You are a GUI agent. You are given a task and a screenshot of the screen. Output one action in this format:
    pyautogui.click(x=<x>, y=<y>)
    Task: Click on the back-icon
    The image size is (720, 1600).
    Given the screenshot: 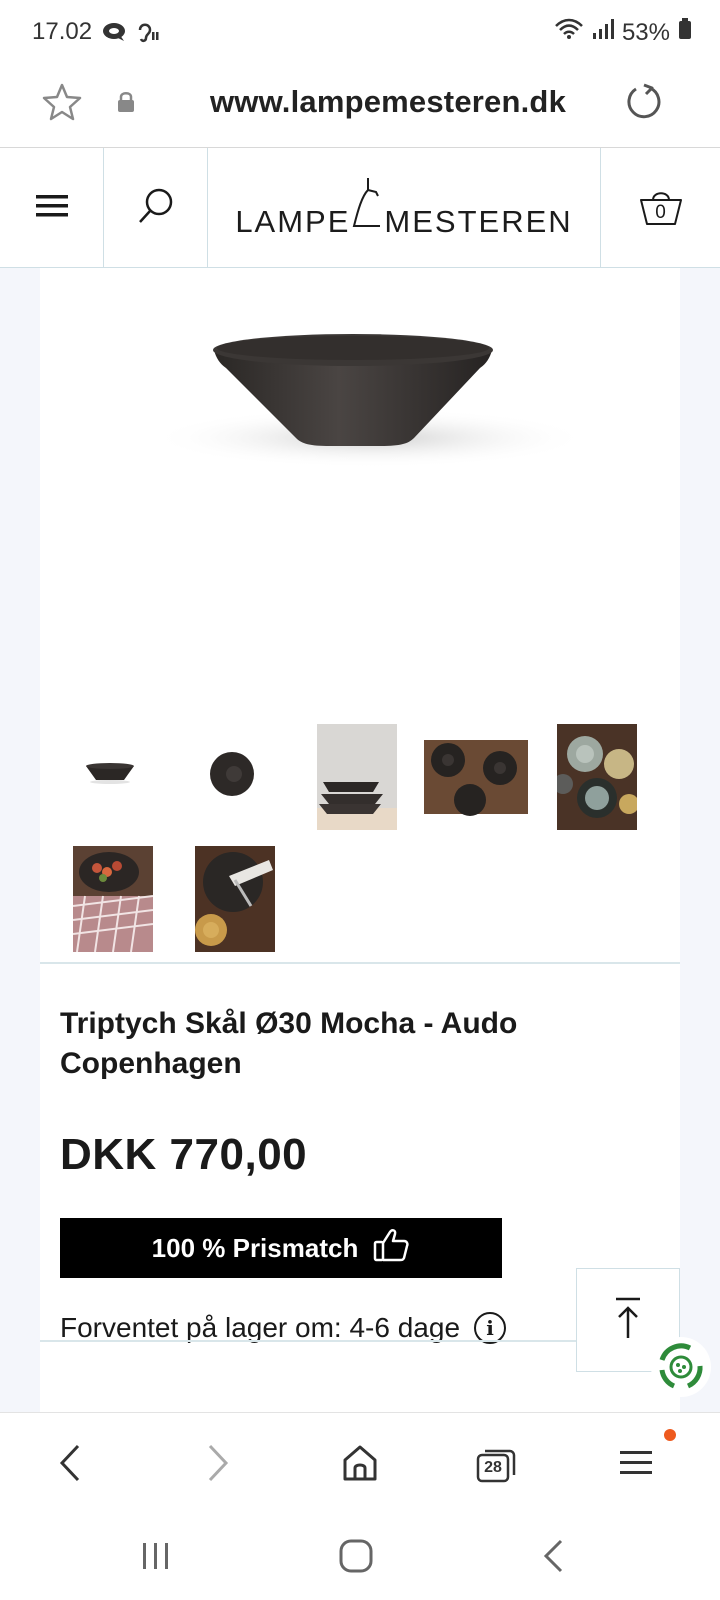 What is the action you would take?
    pyautogui.click(x=70, y=1465)
    